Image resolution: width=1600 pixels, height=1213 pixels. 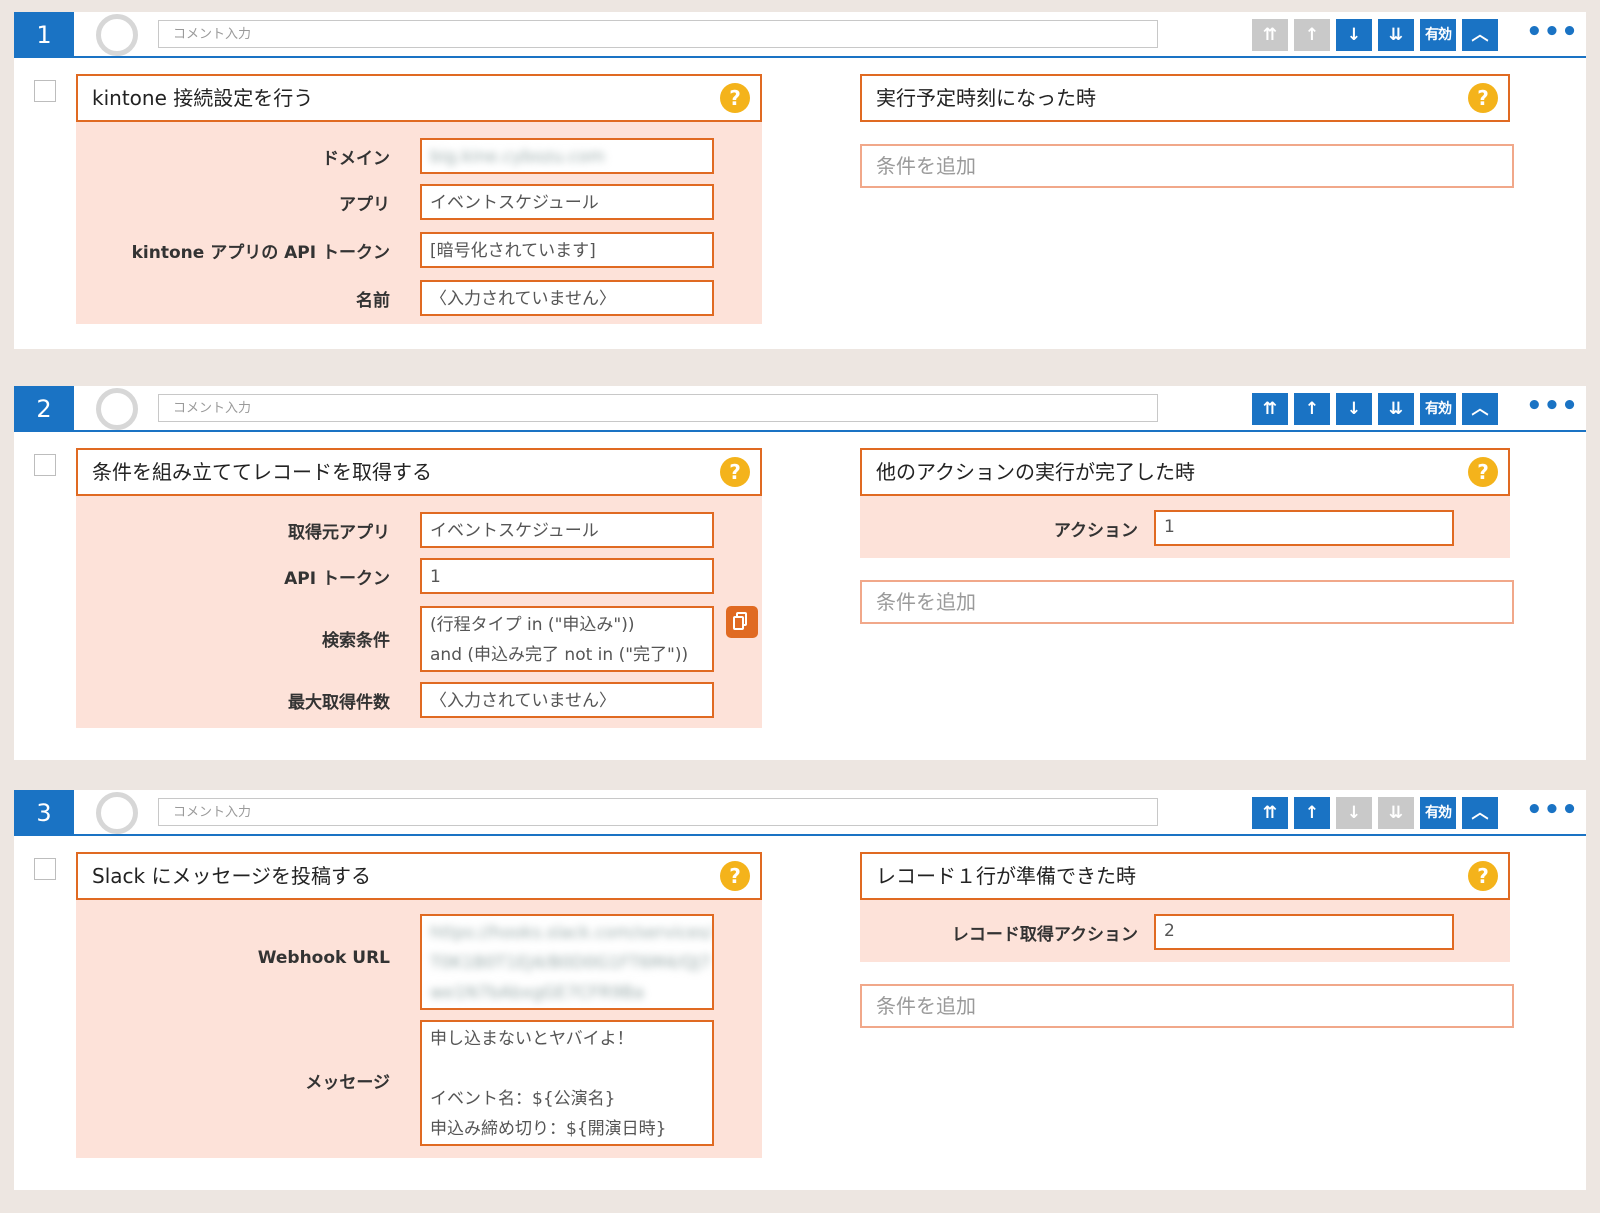 What do you see at coordinates (203, 98) in the screenshot?
I see `action-title-label: kintone 接続設定を行う` at bounding box center [203, 98].